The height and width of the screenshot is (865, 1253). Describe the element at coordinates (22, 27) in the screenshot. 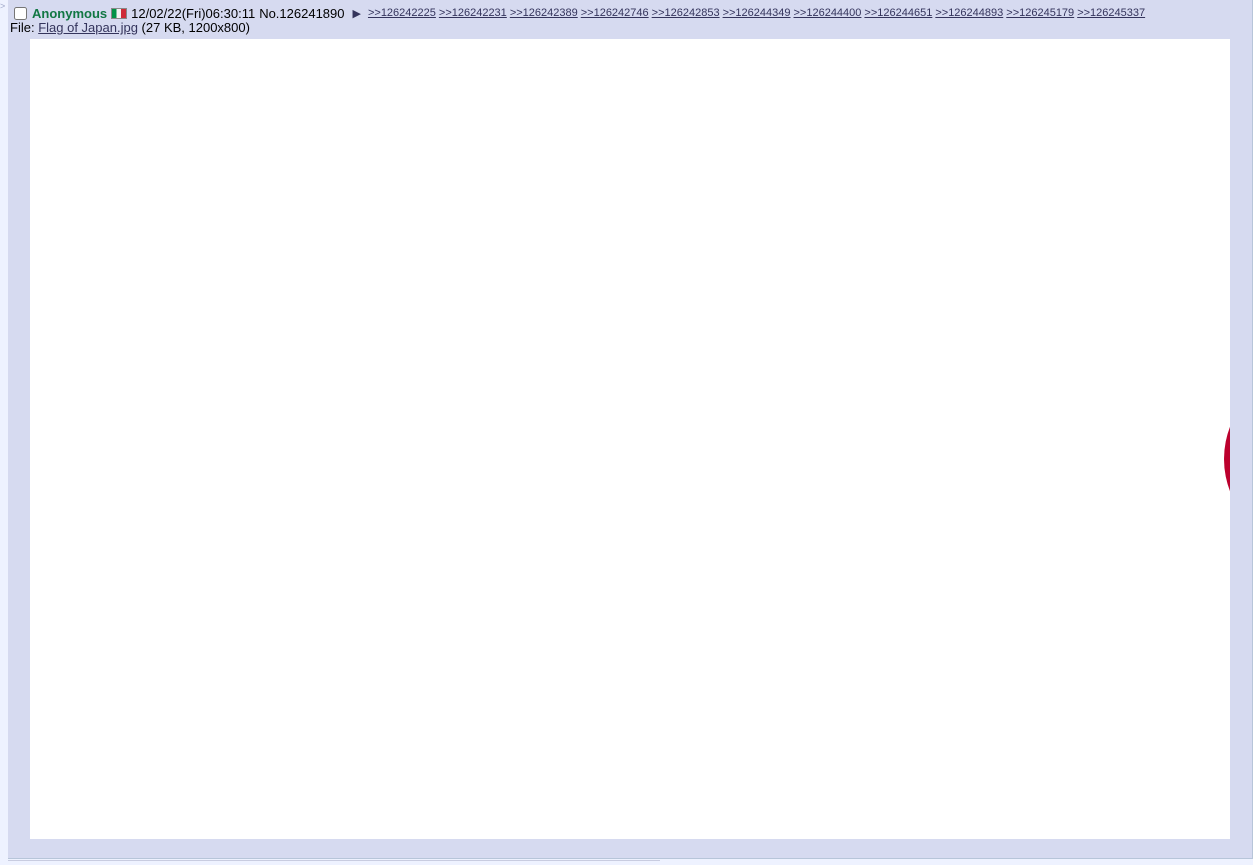

I see `file-label: File:` at that location.